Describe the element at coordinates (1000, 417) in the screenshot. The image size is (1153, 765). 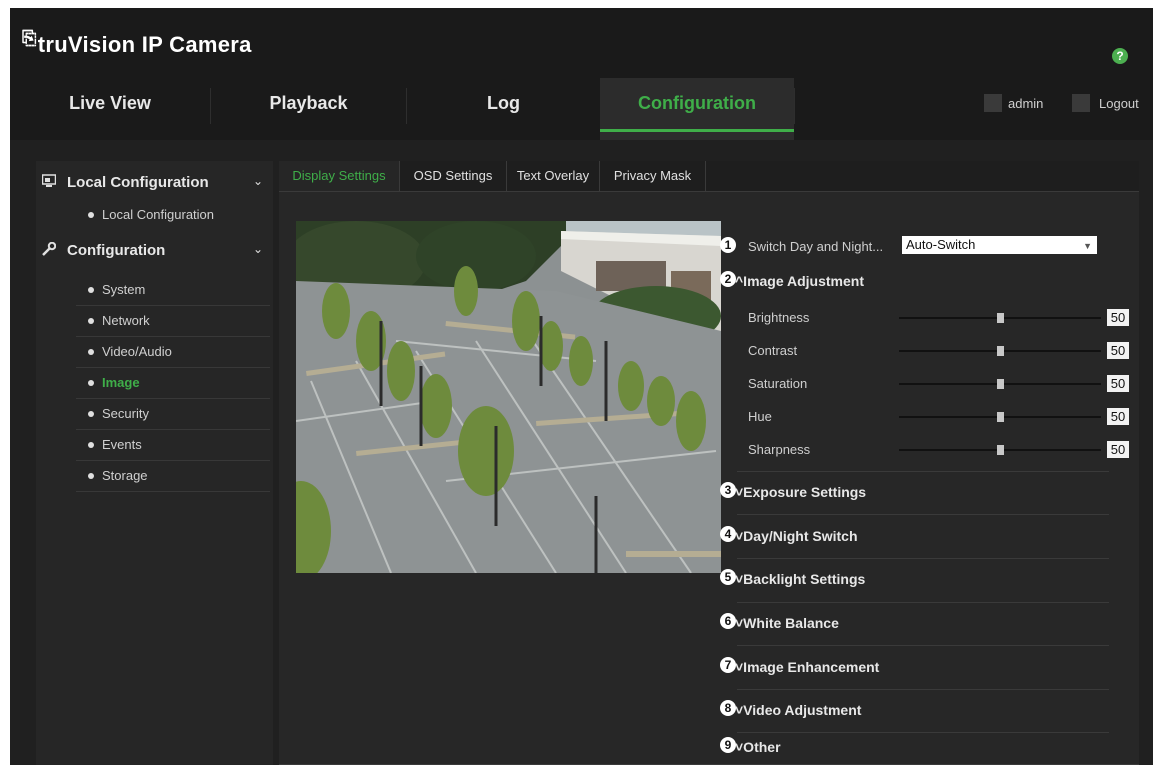
I see `hue-slider-thumb` at that location.